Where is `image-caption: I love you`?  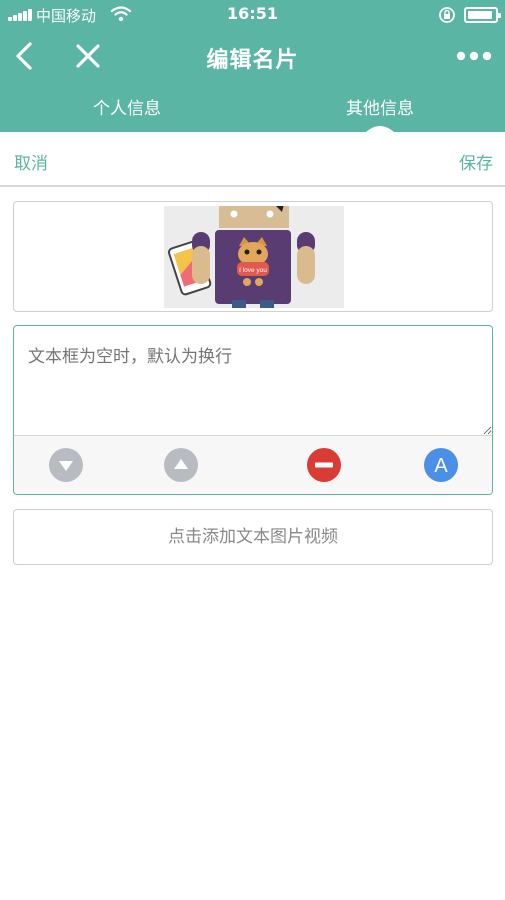
image-caption: I love you is located at coordinates (253, 270).